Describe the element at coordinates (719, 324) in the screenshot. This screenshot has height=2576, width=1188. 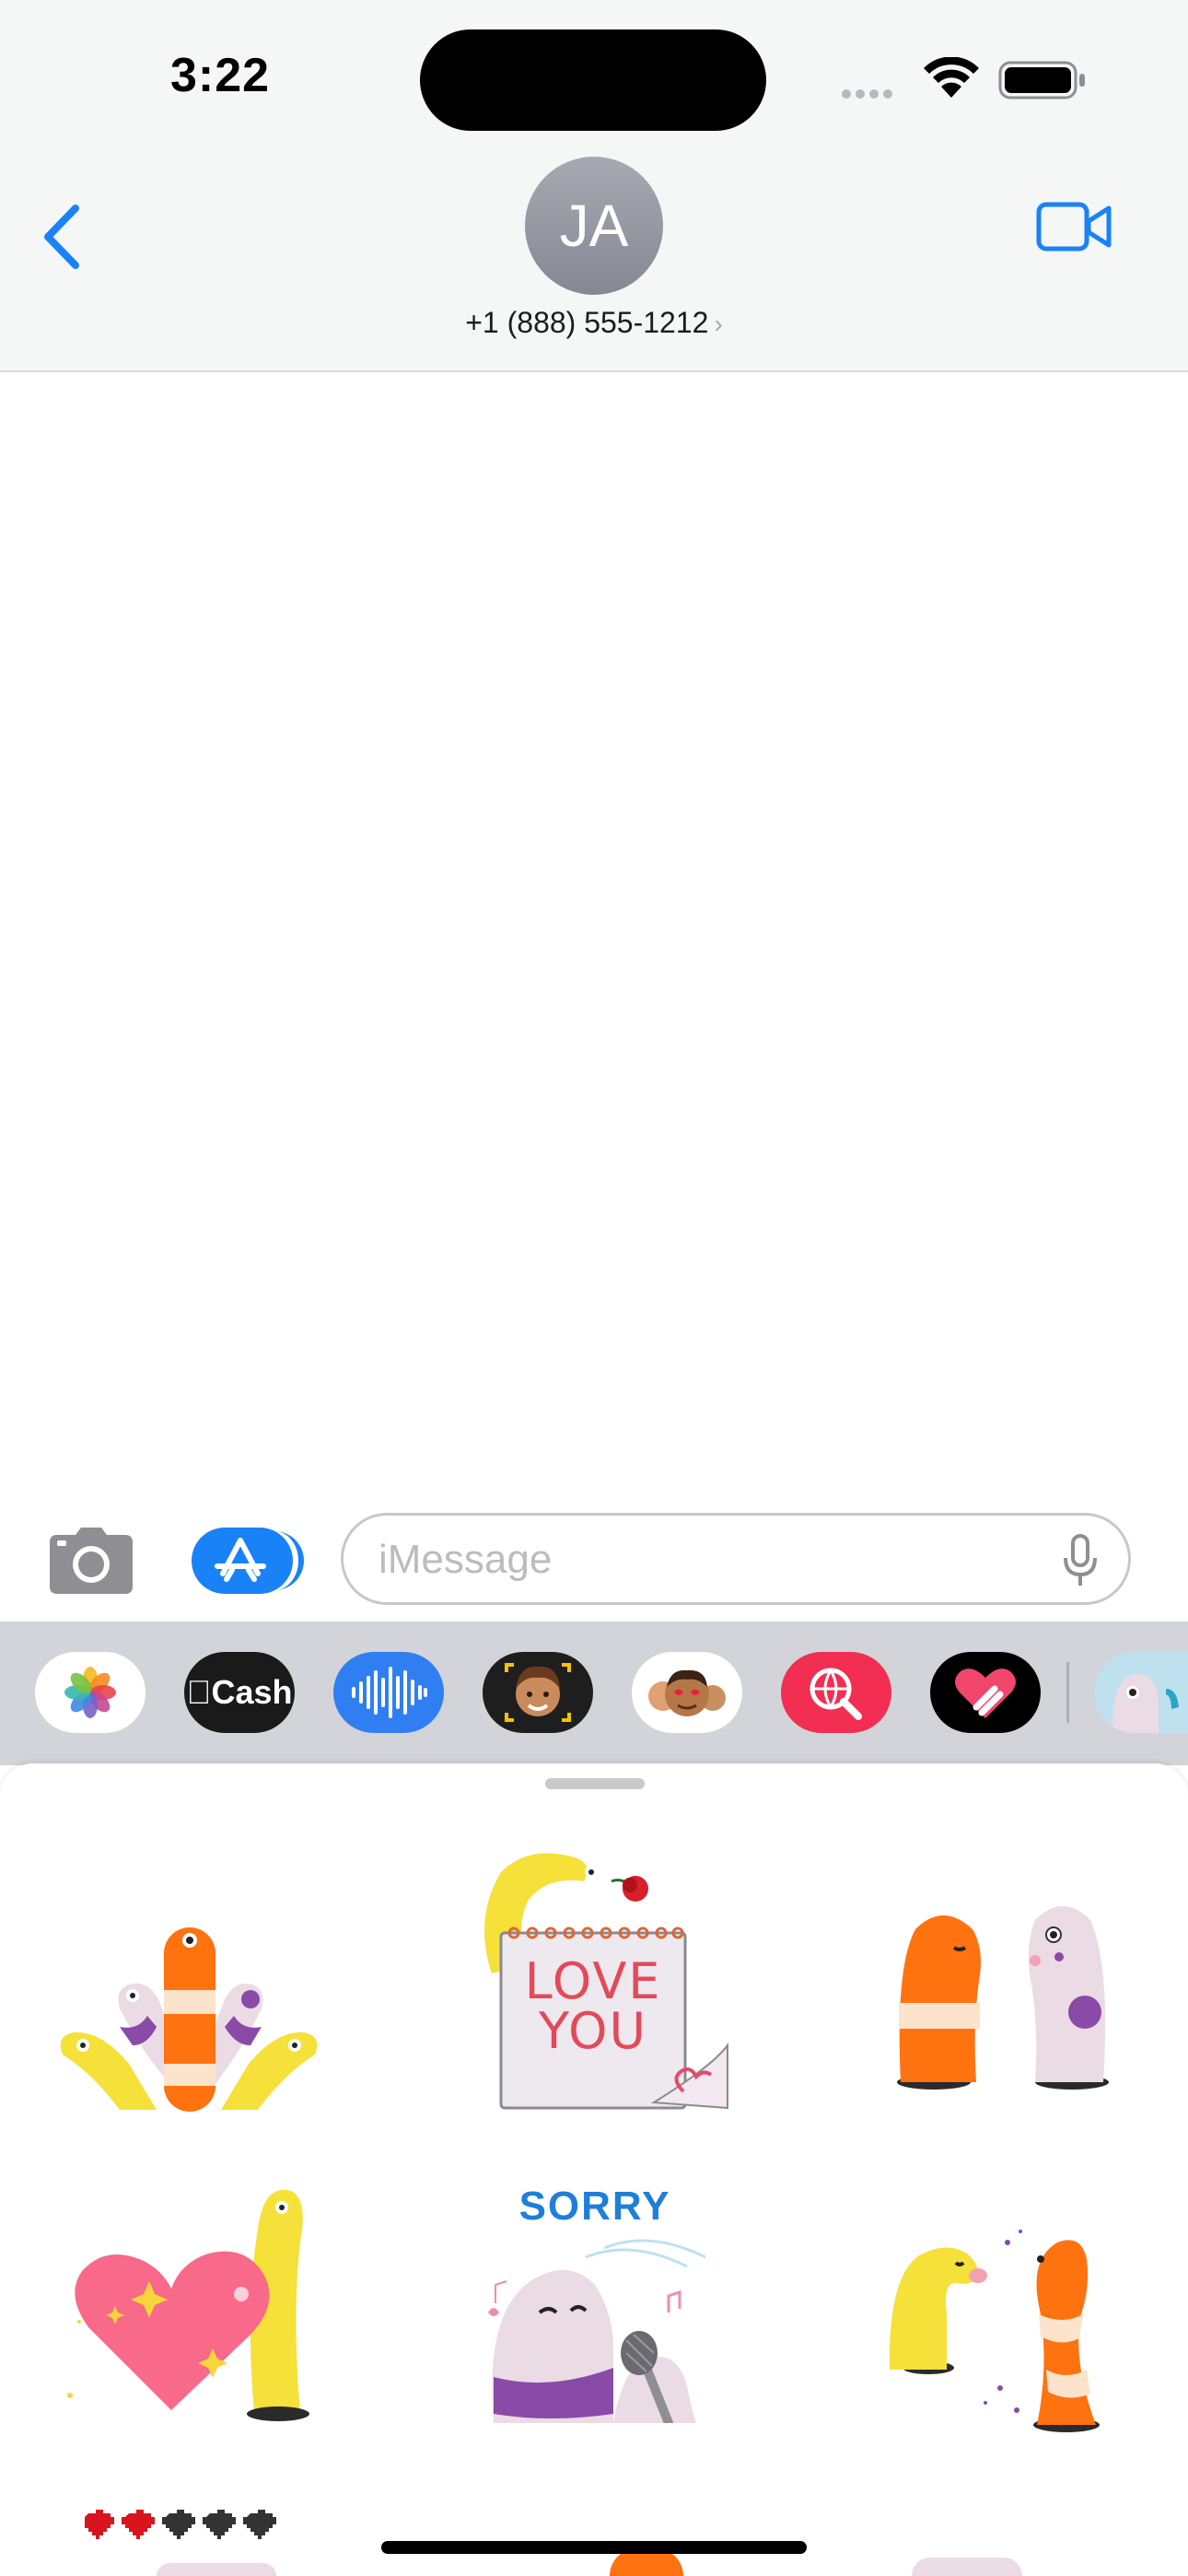
I see `chevron-right-icon: ›` at that location.